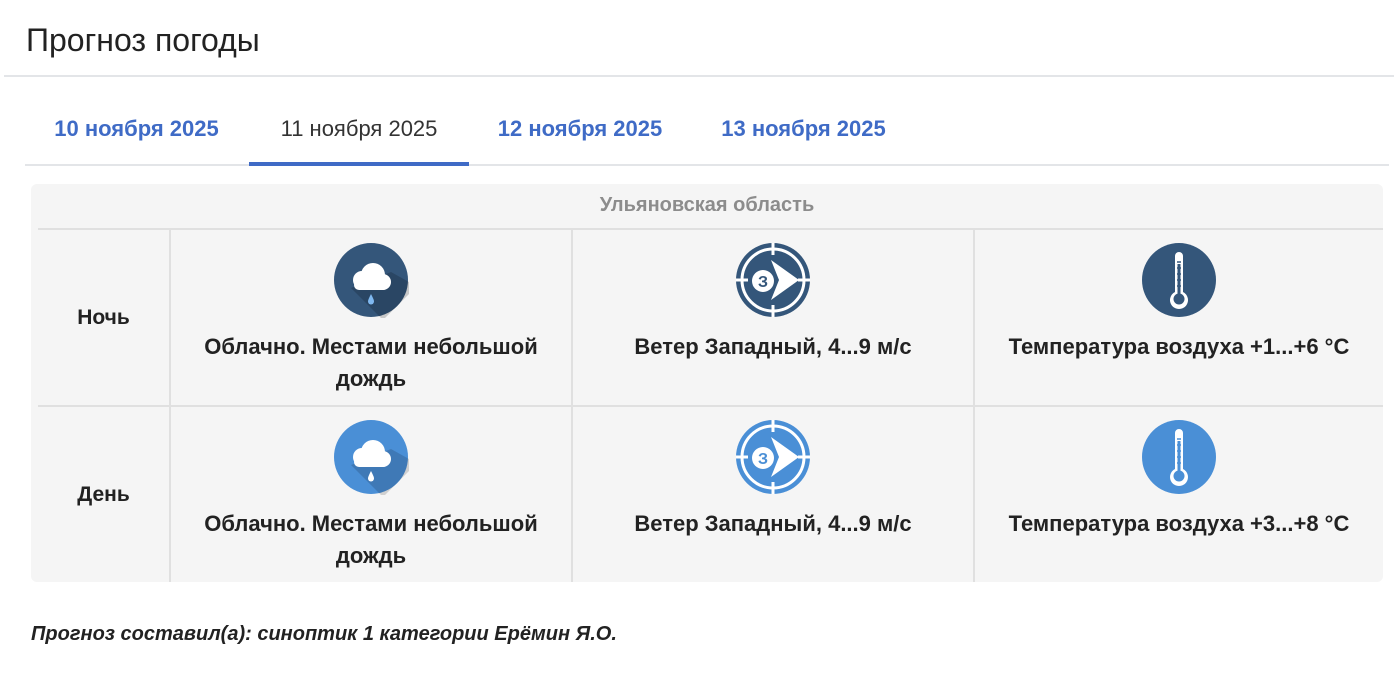 Image resolution: width=1394 pixels, height=686 pixels. Describe the element at coordinates (104, 494) in the screenshot. I see `period-label: День` at that location.